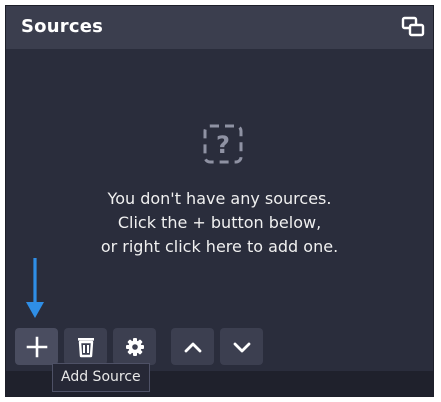 The image size is (441, 402). What do you see at coordinates (219, 198) in the screenshot?
I see `empty-state-line-1: You don't have any sources.` at bounding box center [219, 198].